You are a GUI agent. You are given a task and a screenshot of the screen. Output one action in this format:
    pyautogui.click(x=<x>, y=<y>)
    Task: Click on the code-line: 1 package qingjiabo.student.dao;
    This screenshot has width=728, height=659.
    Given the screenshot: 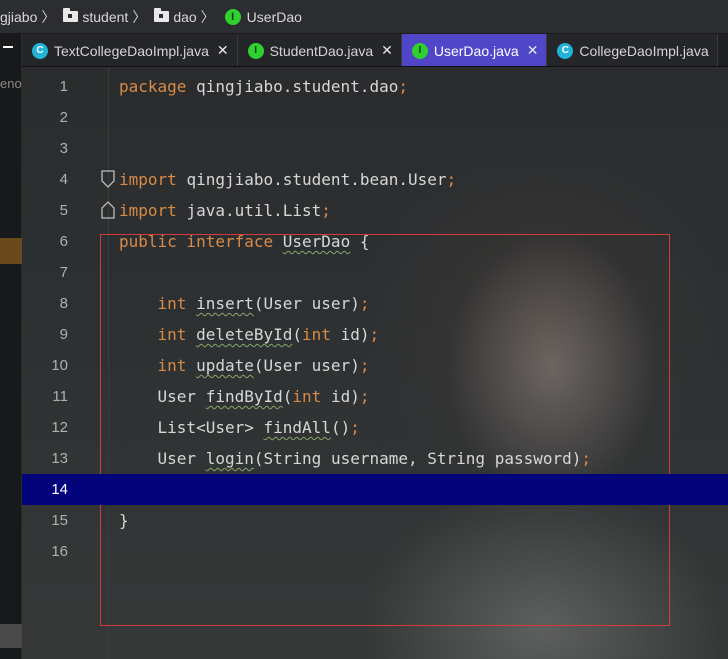 What is the action you would take?
    pyautogui.click(x=375, y=86)
    